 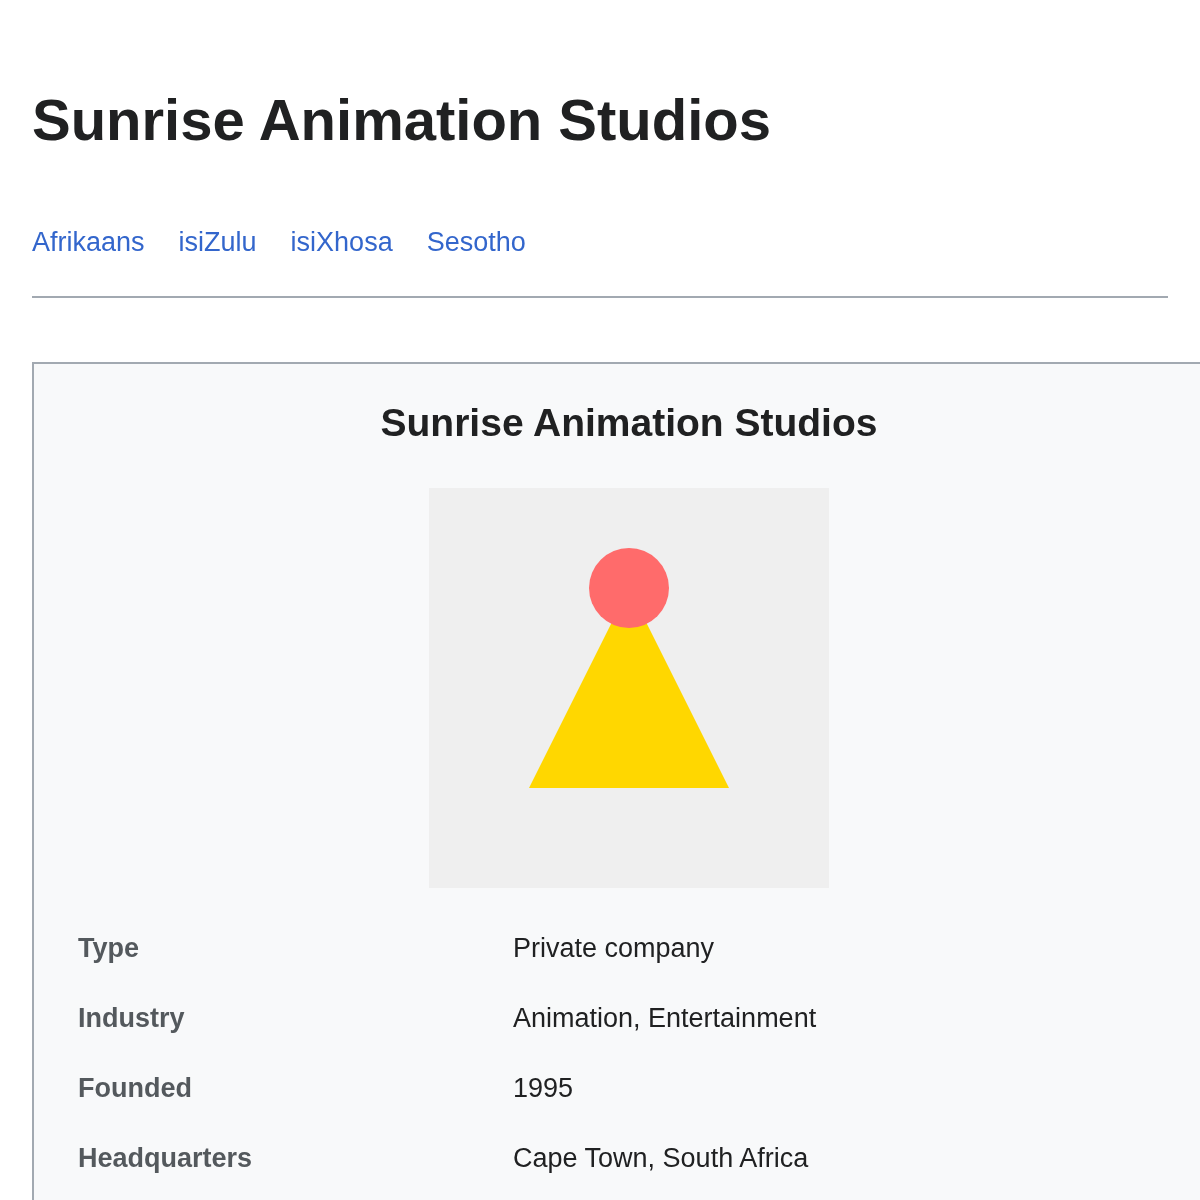 I want to click on language-link: isiZulu, so click(x=217, y=242).